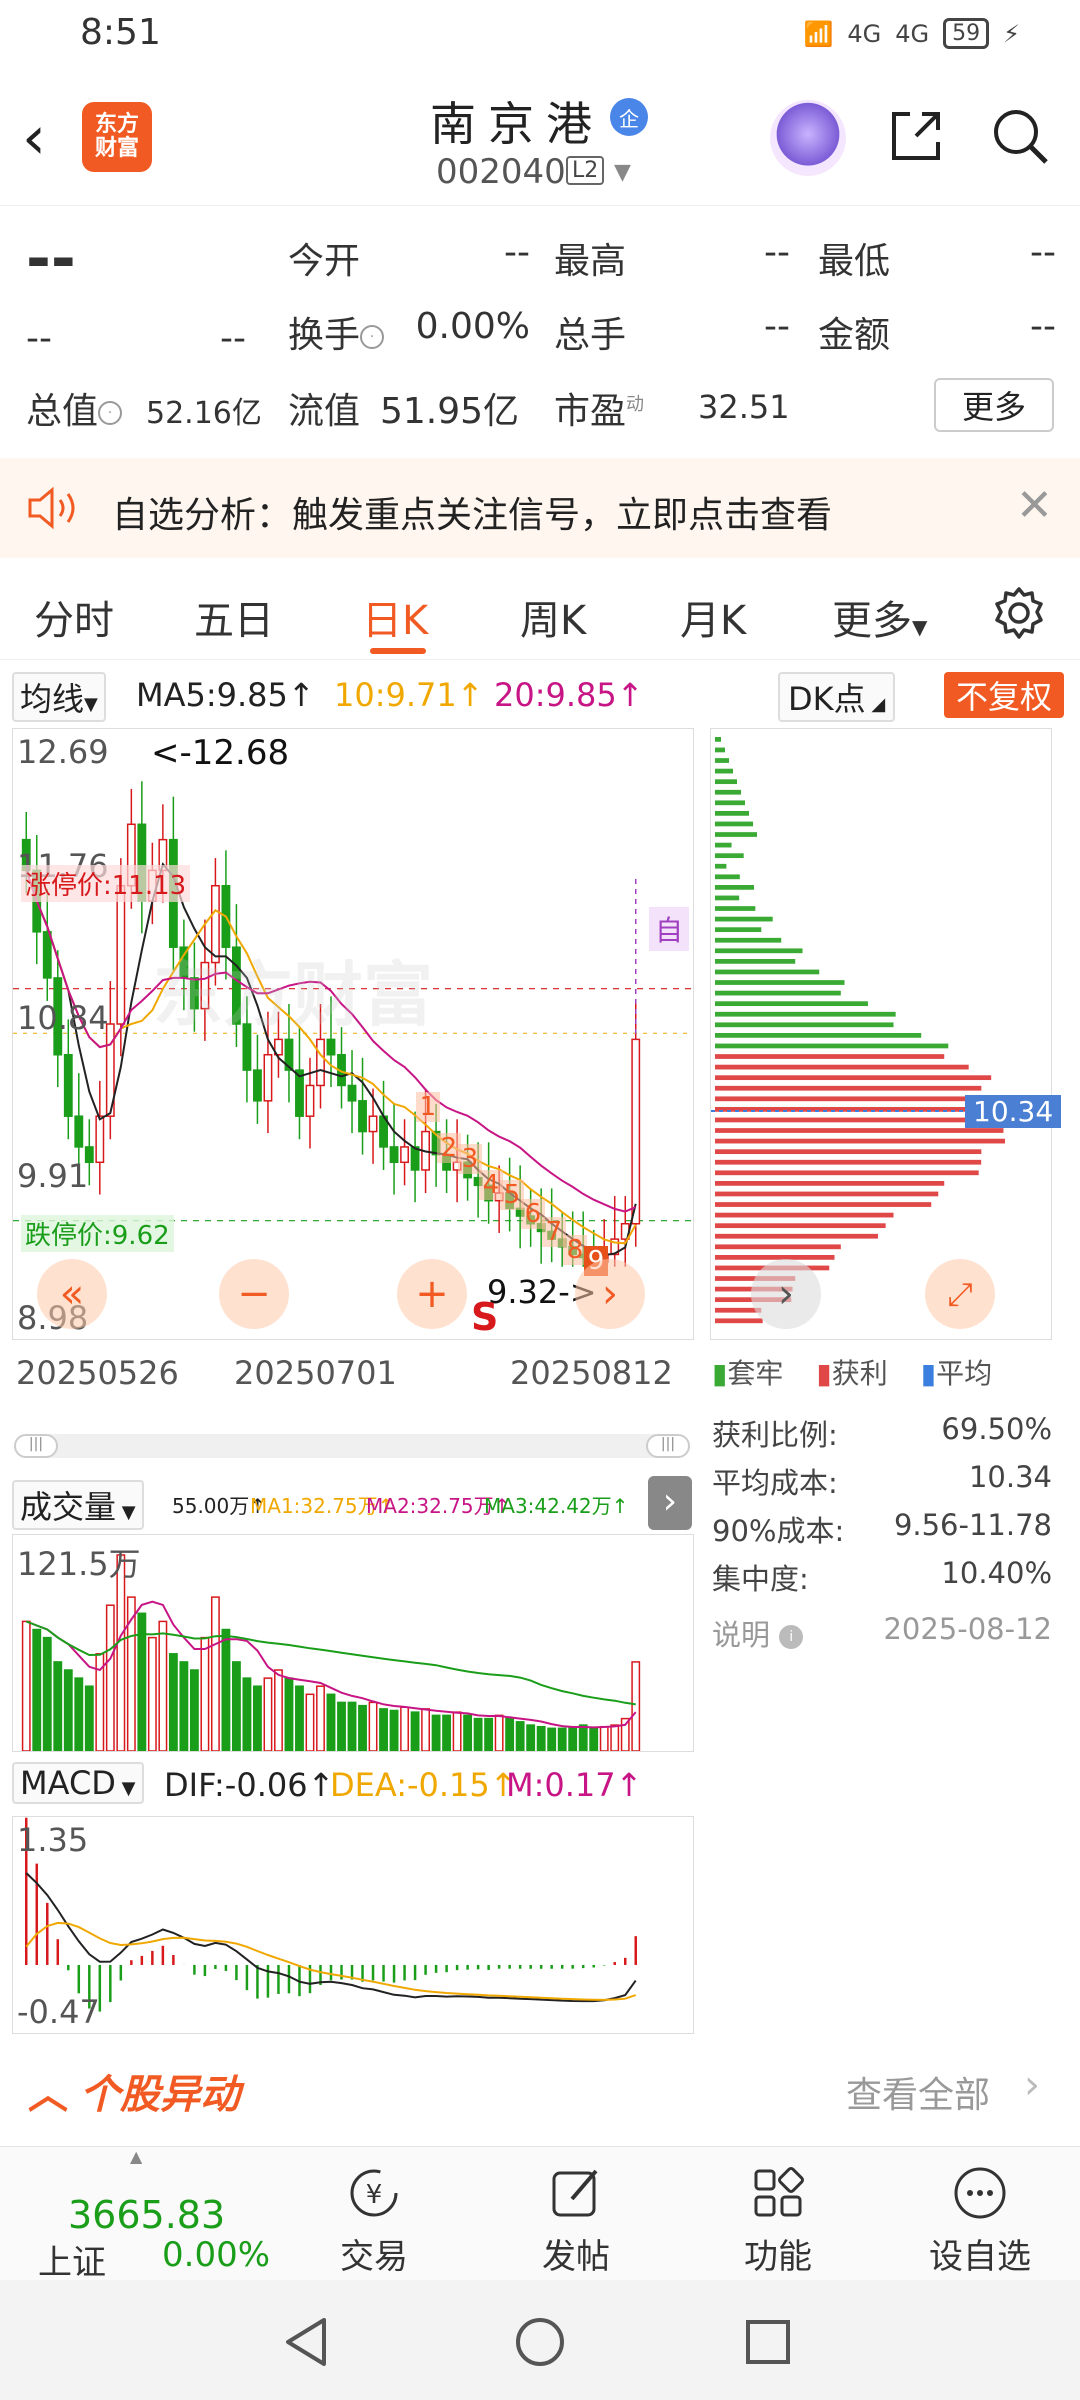 The height and width of the screenshot is (2400, 1080). I want to click on bottom-toolbar: ▲ 3665.83 上证 0.00% ¥ 交易 发帖 功能 设自选, so click(540, 2214).